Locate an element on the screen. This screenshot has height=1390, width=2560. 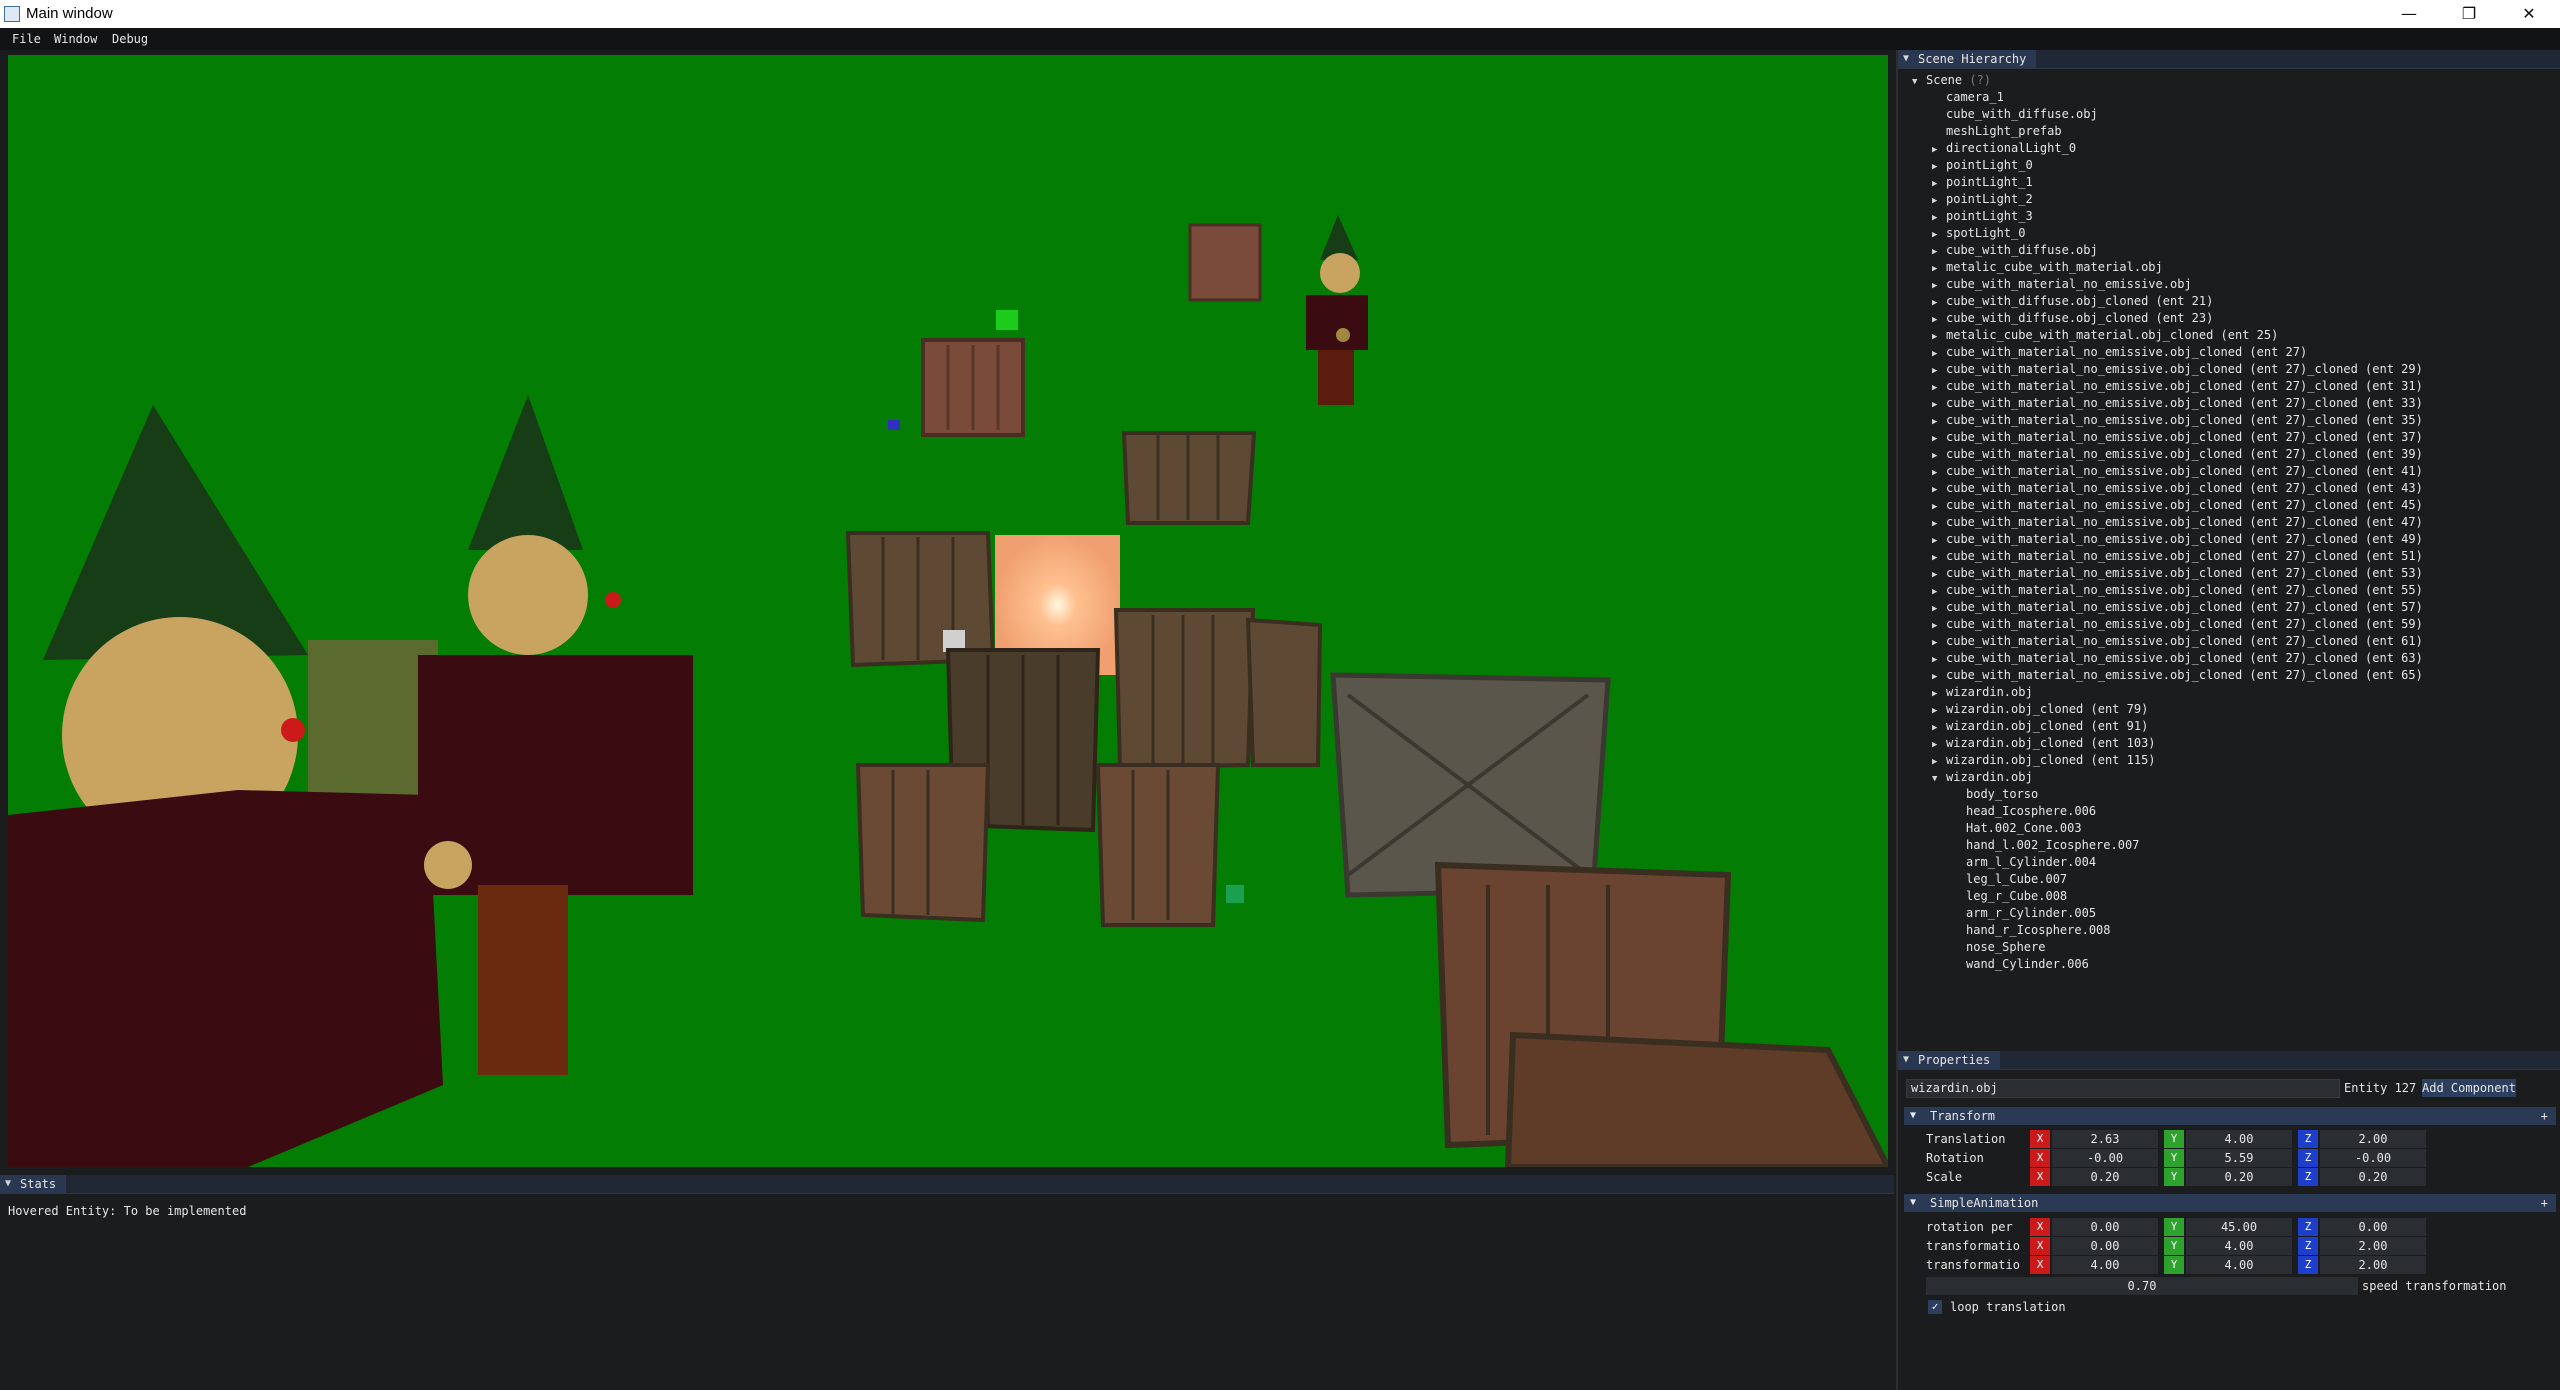
add-component-button: Add Component is located at coordinates (2469, 1088).